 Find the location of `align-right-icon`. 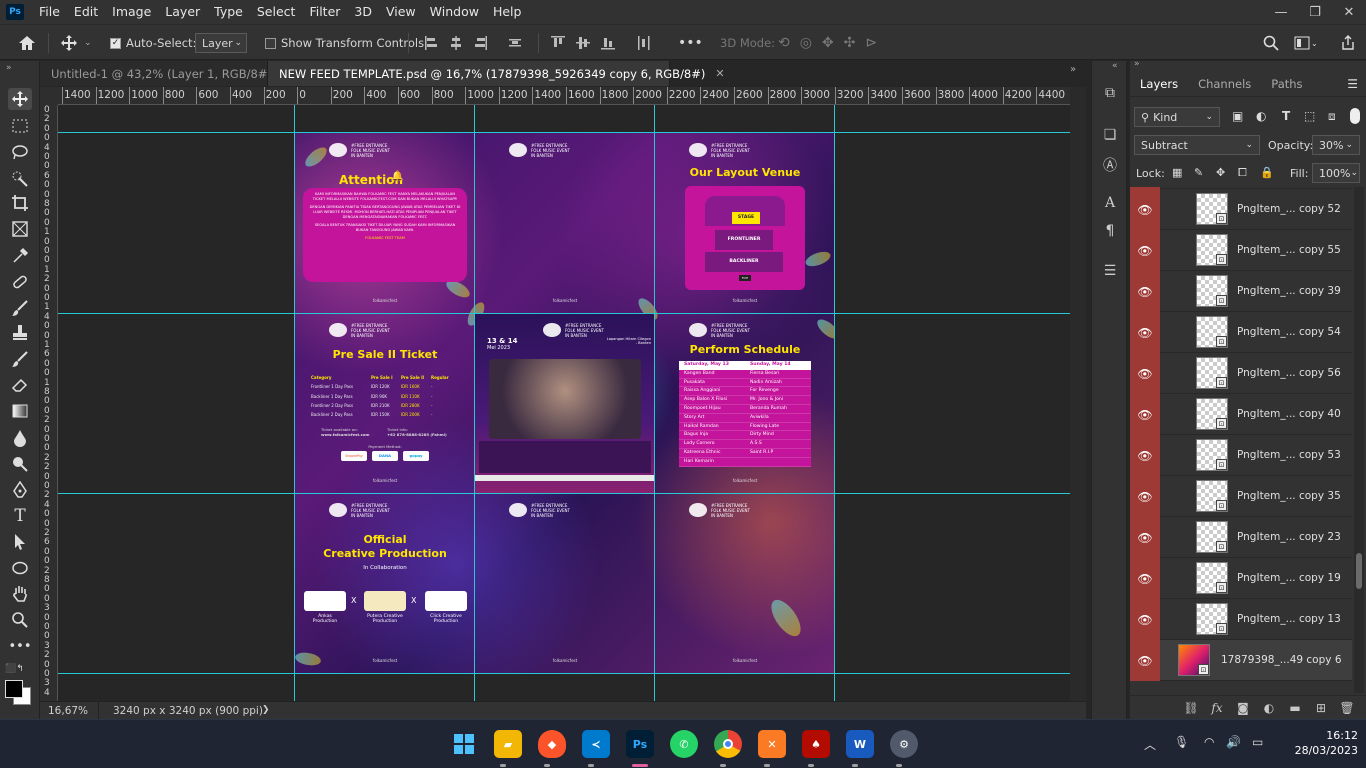

align-right-icon is located at coordinates (481, 43).